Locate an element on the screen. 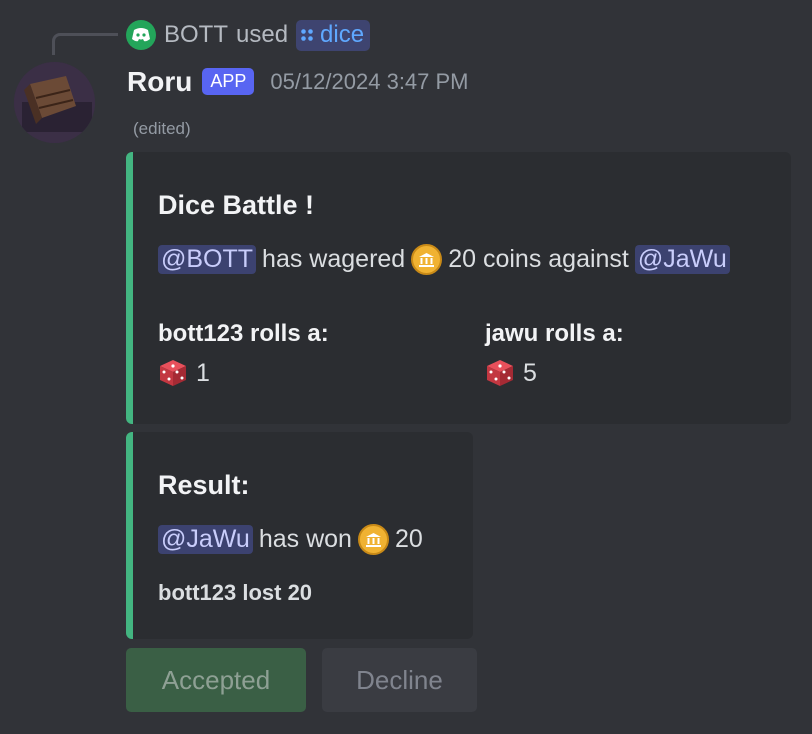  result-title: Result: is located at coordinates (204, 485).